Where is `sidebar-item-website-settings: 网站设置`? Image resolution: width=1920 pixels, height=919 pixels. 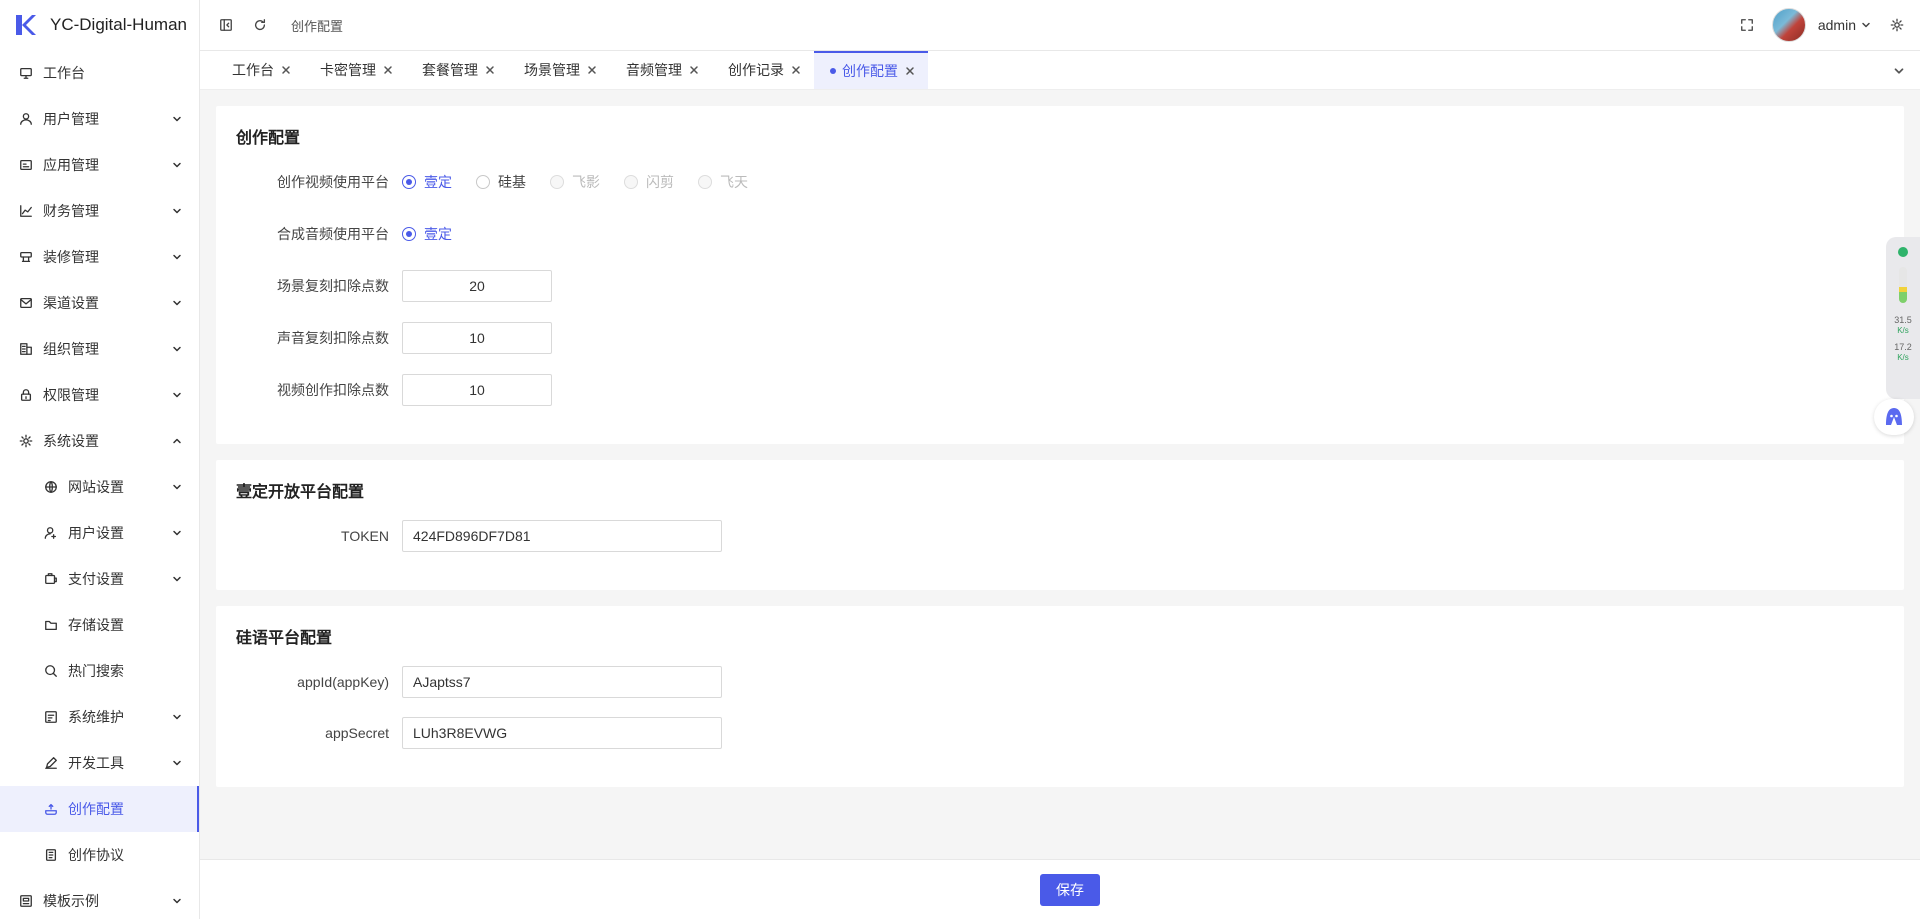 sidebar-item-website-settings: 网站设置 is located at coordinates (99, 487).